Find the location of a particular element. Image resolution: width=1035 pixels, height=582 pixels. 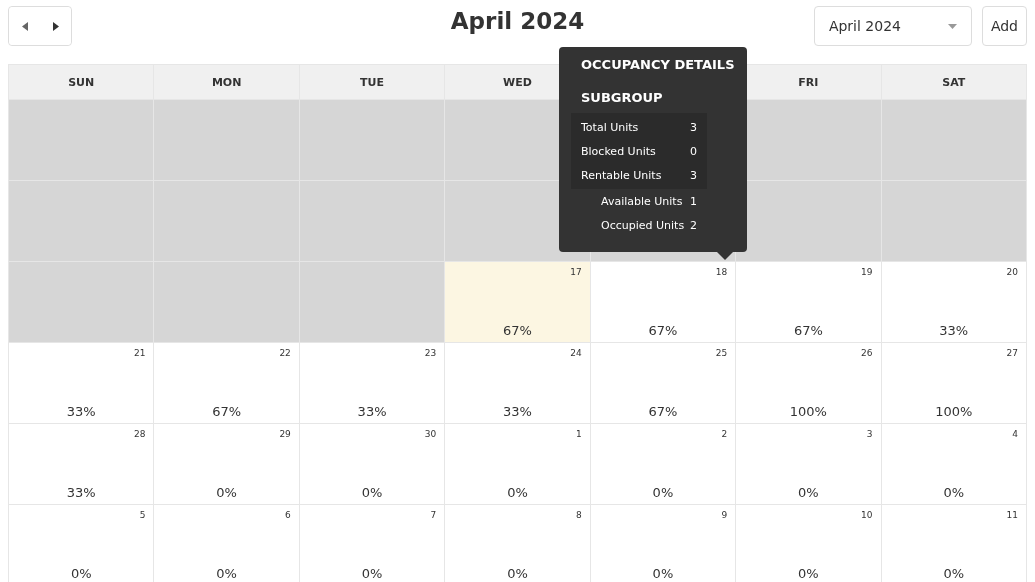

day-cell: 8 0% is located at coordinates (517, 543).